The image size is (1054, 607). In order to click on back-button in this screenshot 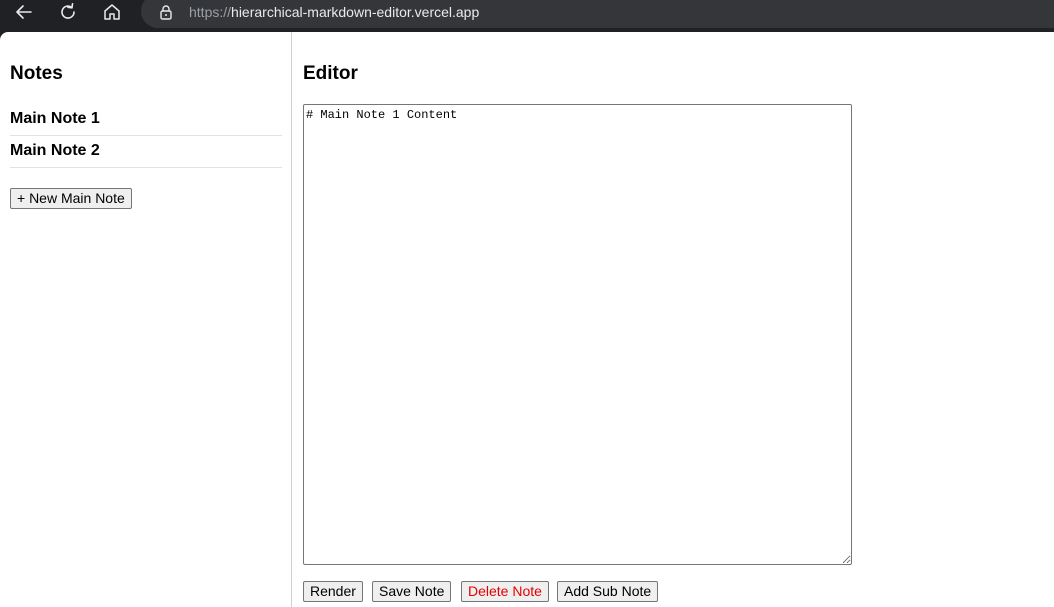, I will do `click(24, 12)`.